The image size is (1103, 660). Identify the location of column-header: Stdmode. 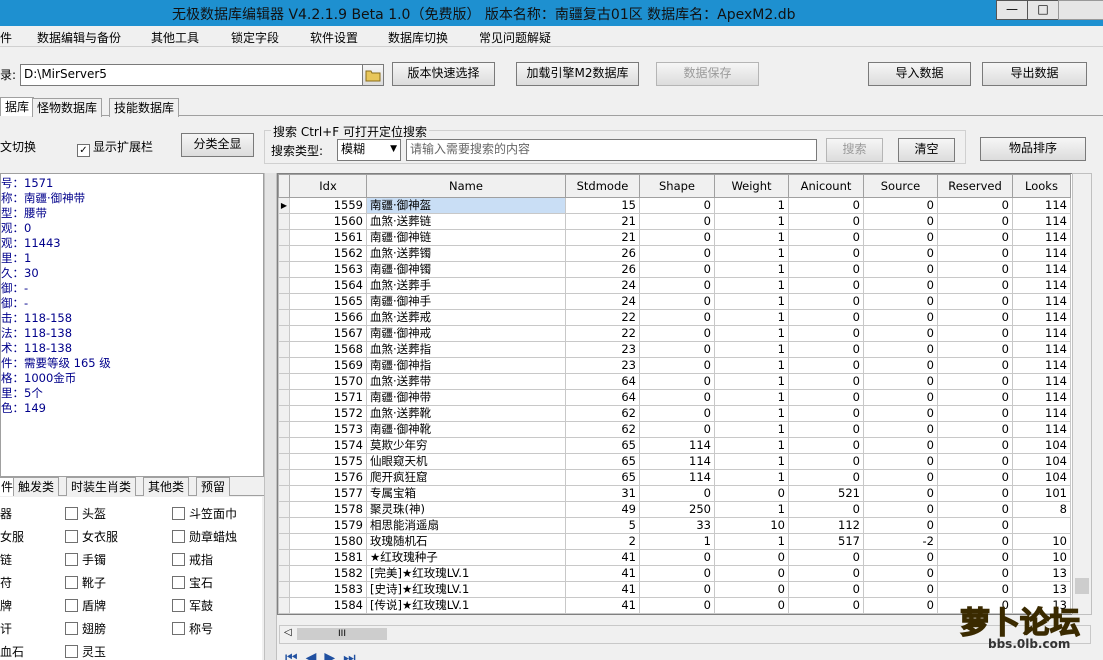
(602, 186).